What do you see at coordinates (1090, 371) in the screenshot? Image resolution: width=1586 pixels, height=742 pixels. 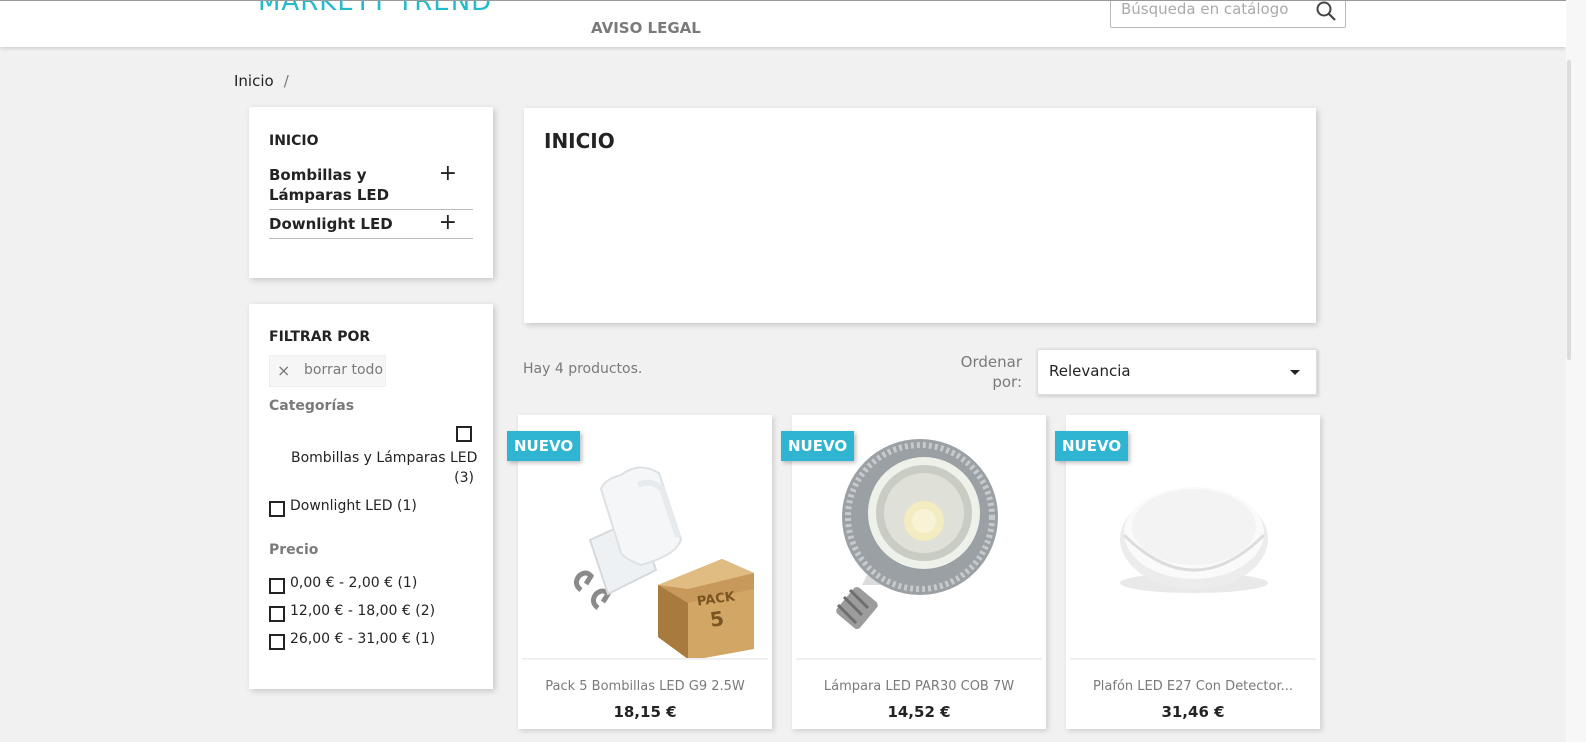 I see `sort-selected-value: Relevancia` at bounding box center [1090, 371].